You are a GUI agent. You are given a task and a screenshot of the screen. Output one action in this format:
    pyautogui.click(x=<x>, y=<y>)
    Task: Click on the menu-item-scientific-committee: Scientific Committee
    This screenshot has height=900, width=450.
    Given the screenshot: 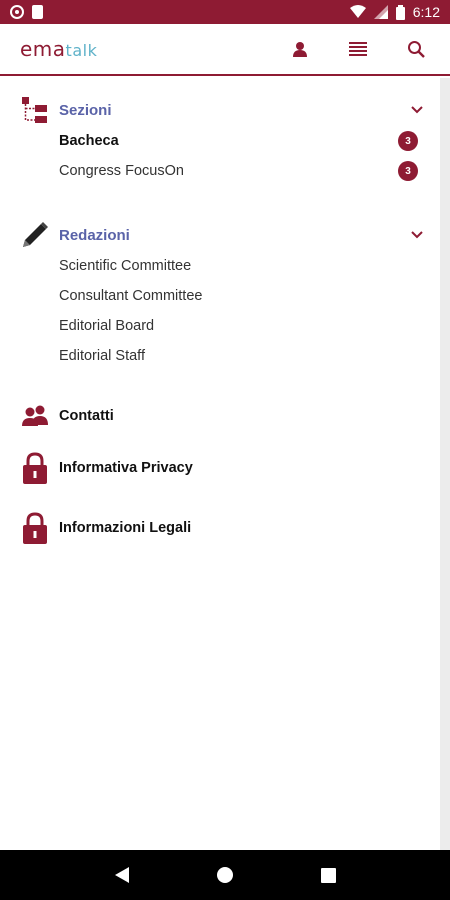 What is the action you would take?
    pyautogui.click(x=222, y=266)
    